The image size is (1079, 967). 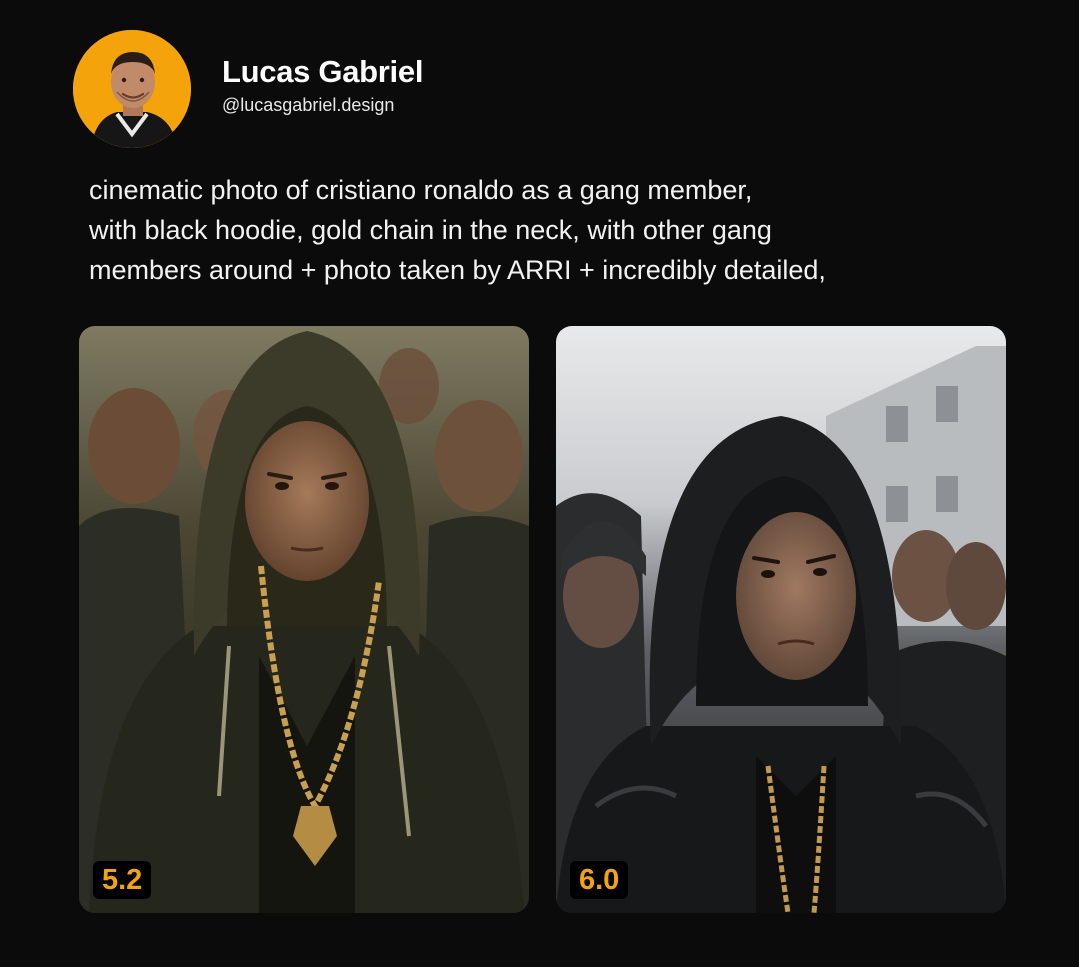 I want to click on user-name: Lucas Gabriel, so click(x=322, y=72).